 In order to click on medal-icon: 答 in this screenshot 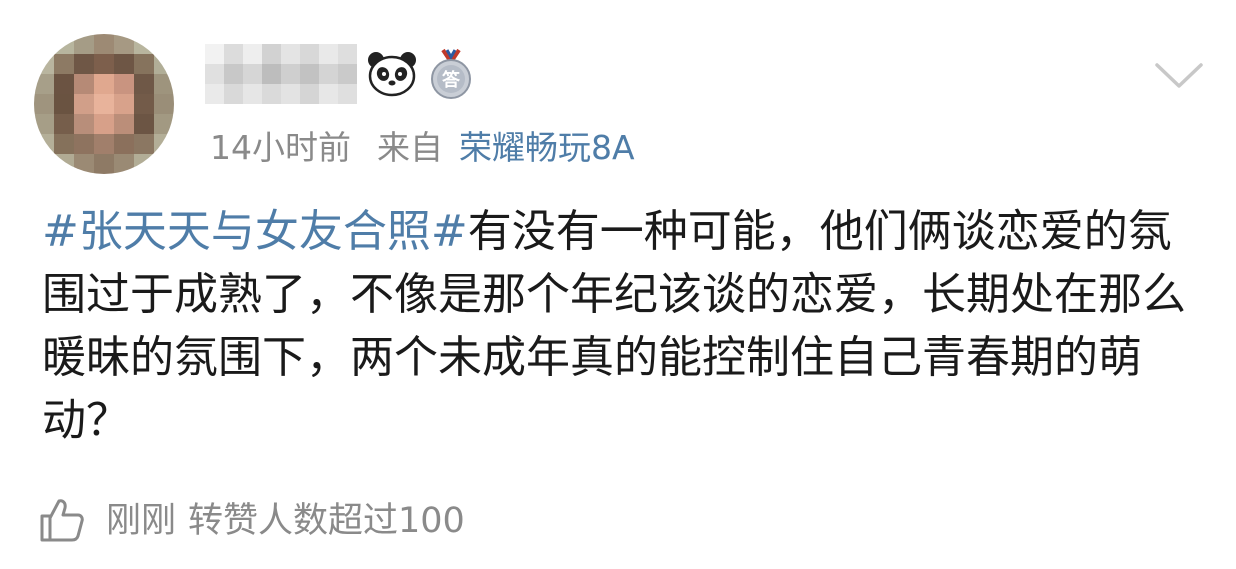, I will do `click(451, 74)`.